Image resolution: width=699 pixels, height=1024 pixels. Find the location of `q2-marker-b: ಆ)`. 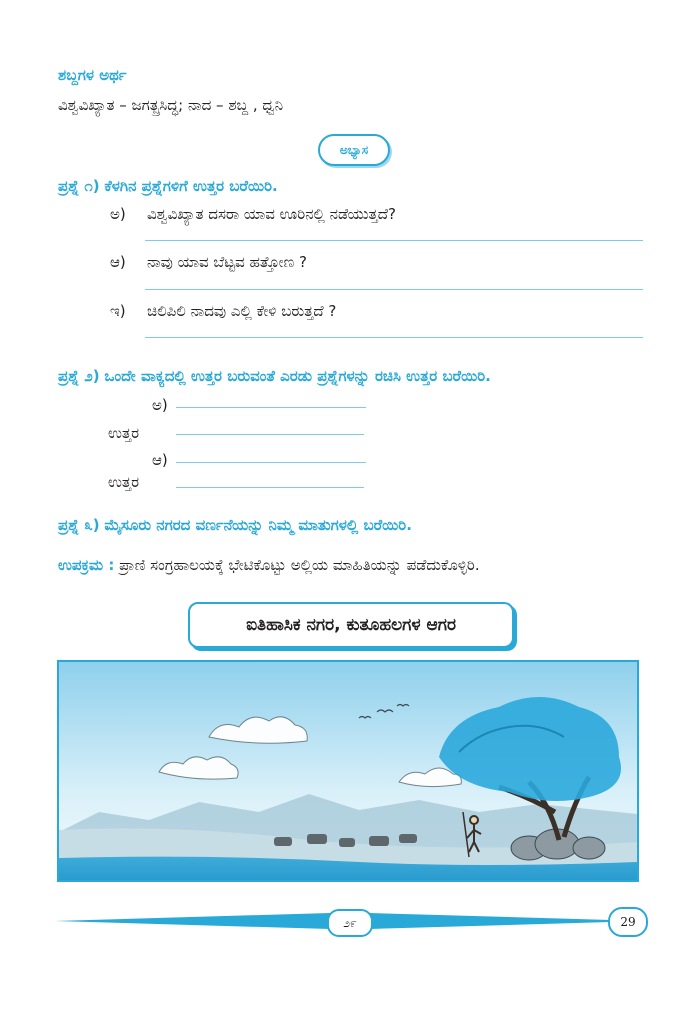

q2-marker-b: ಆ) is located at coordinates (160, 460).